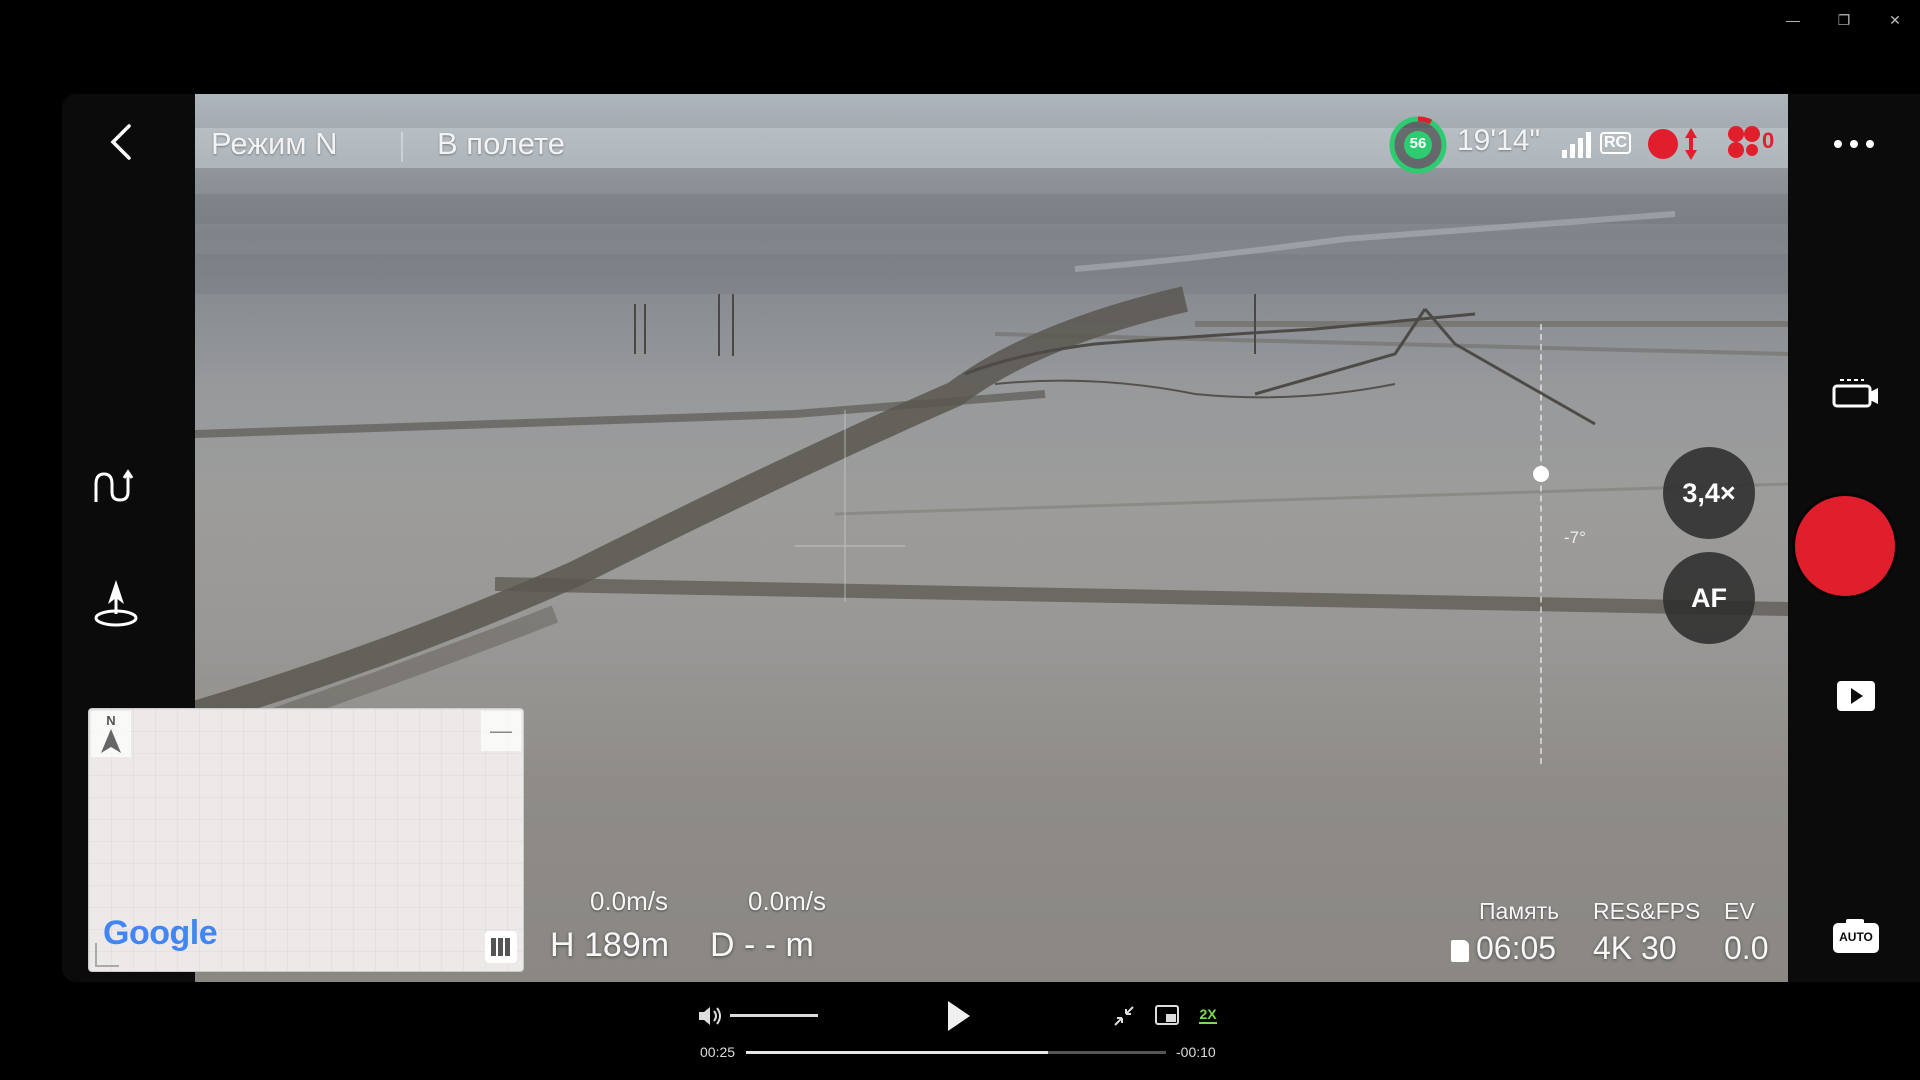 The height and width of the screenshot is (1080, 1920). I want to click on landing-icon, so click(116, 603).